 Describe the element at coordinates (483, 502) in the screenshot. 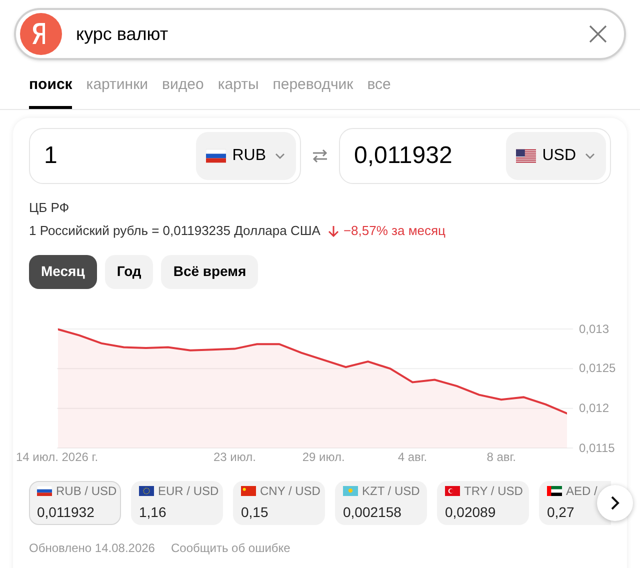

I see `currency-pair-card: TRY / USD 0,02089` at that location.